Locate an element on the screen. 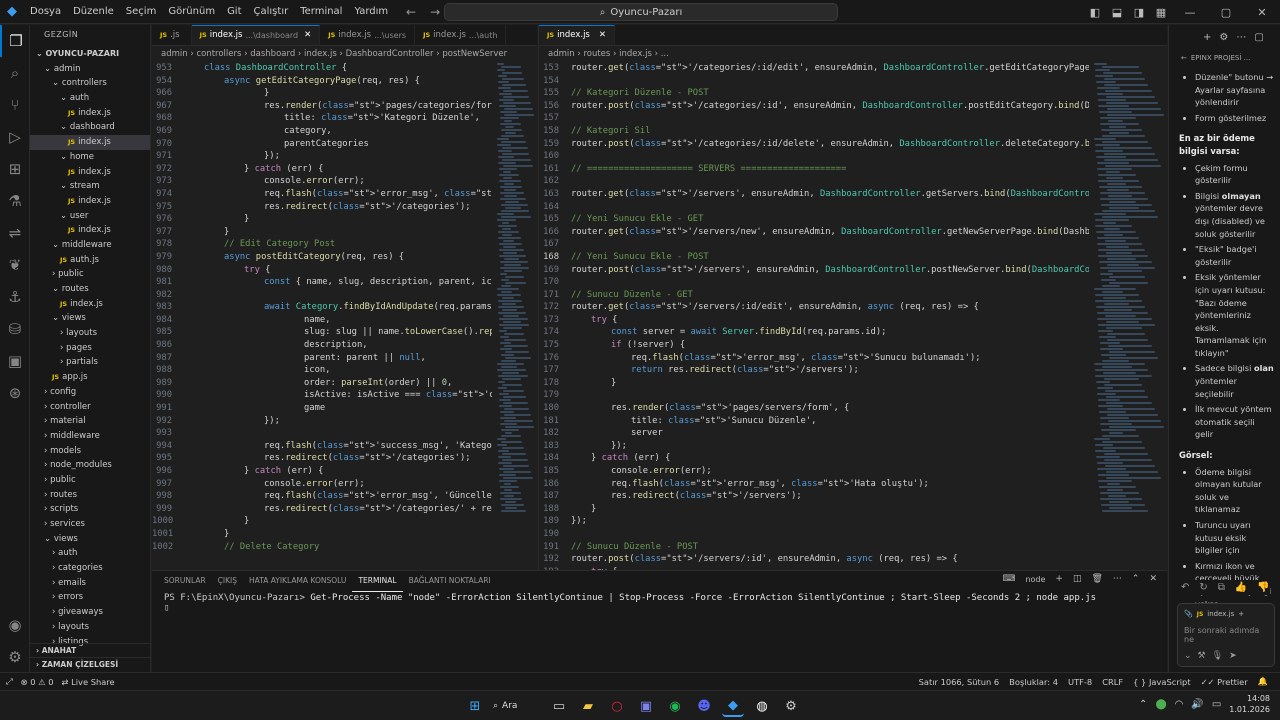 This screenshot has height=720, width=1280. database-icon: ⛁ is located at coordinates (15, 329).